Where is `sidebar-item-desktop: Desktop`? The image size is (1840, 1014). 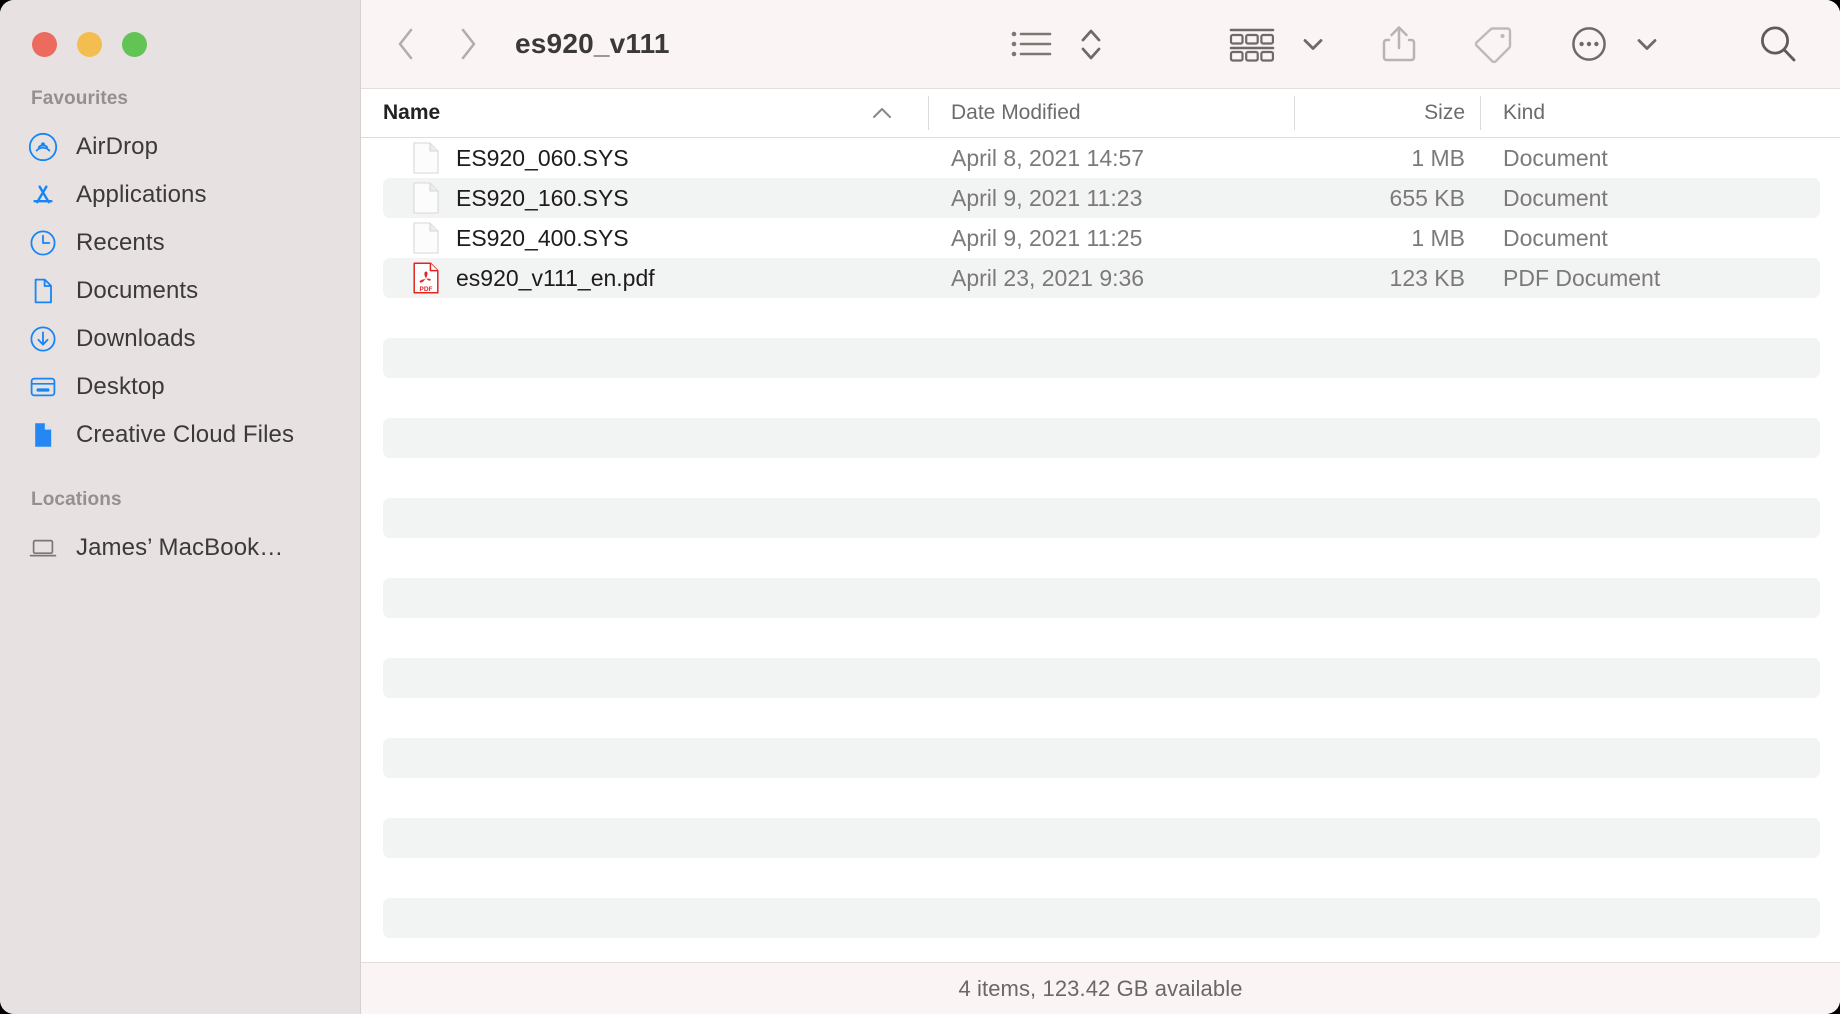
sidebar-item-desktop: Desktop is located at coordinates (180, 387).